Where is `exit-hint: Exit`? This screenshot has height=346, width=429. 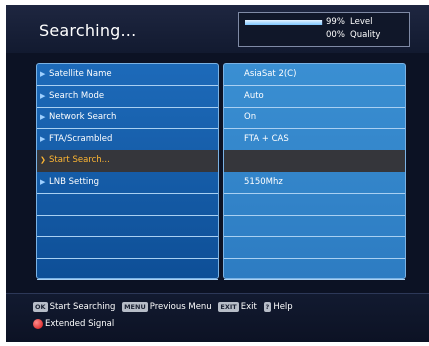 exit-hint: Exit is located at coordinates (248, 307).